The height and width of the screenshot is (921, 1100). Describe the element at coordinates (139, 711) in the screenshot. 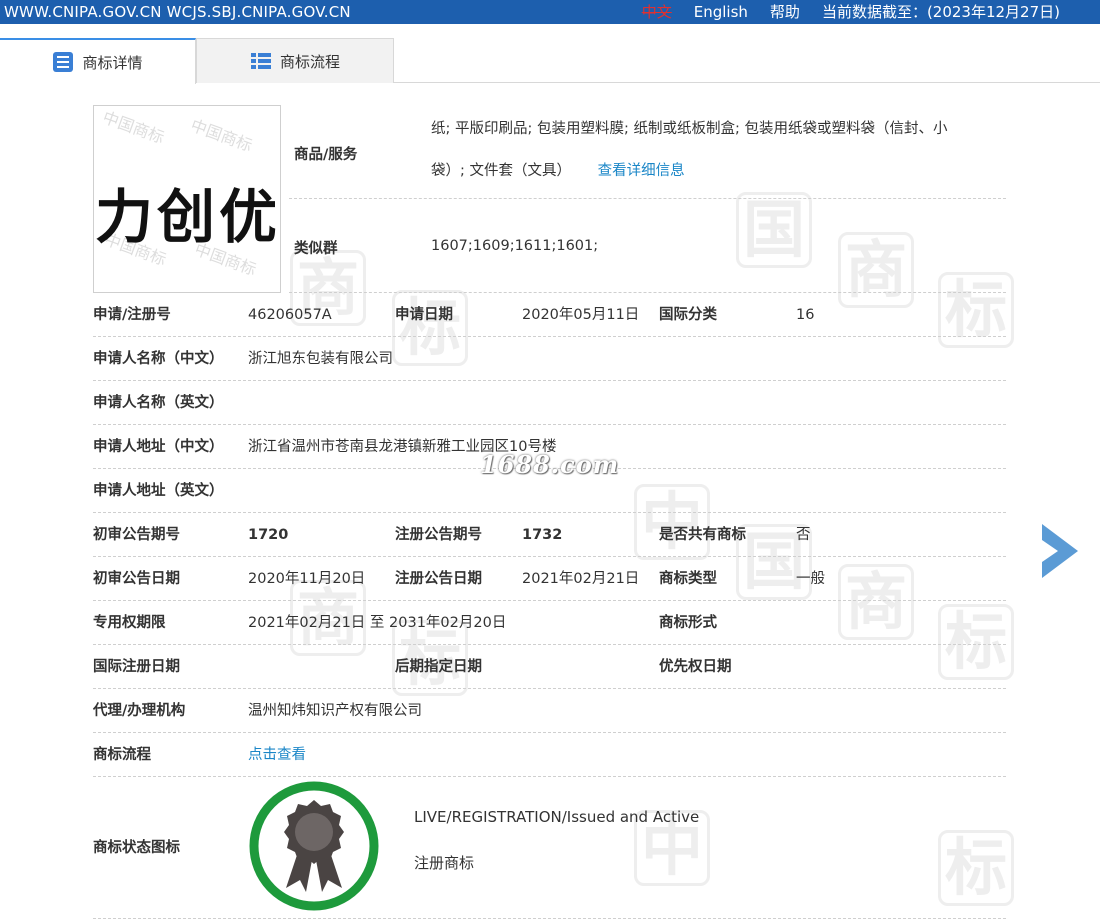

I see `agent-label: 代理/办理机构` at that location.